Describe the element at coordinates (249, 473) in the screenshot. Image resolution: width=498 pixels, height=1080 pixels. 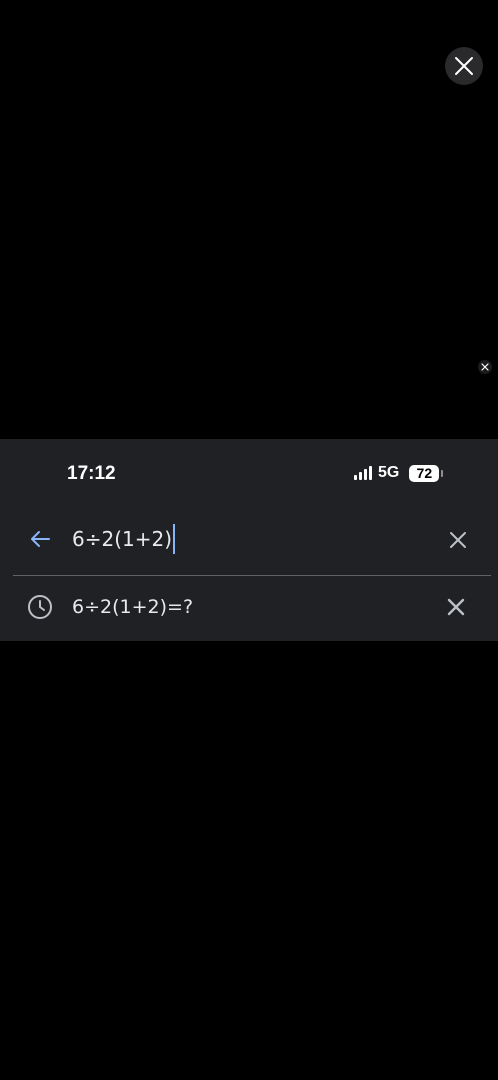
I see `status-bar: 17:12 5G 72` at that location.